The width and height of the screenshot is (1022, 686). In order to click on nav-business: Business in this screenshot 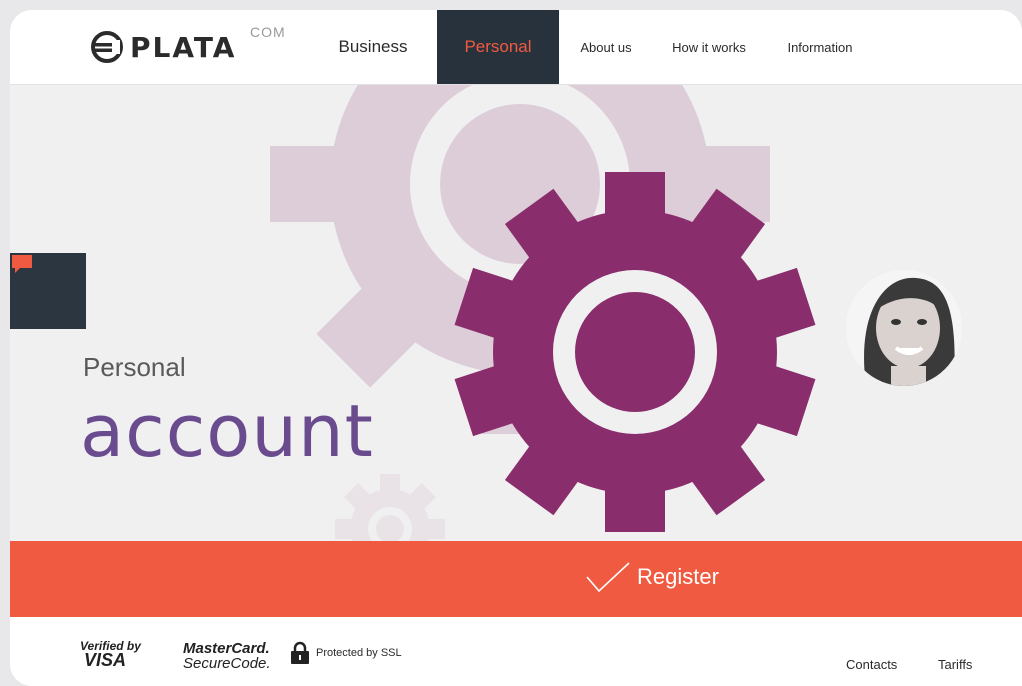, I will do `click(373, 47)`.